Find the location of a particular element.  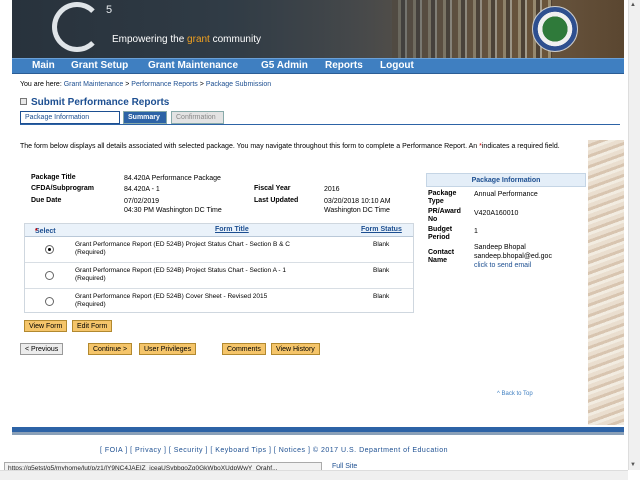

due-time: 04:30 PM Washington DC Time is located at coordinates (173, 210).